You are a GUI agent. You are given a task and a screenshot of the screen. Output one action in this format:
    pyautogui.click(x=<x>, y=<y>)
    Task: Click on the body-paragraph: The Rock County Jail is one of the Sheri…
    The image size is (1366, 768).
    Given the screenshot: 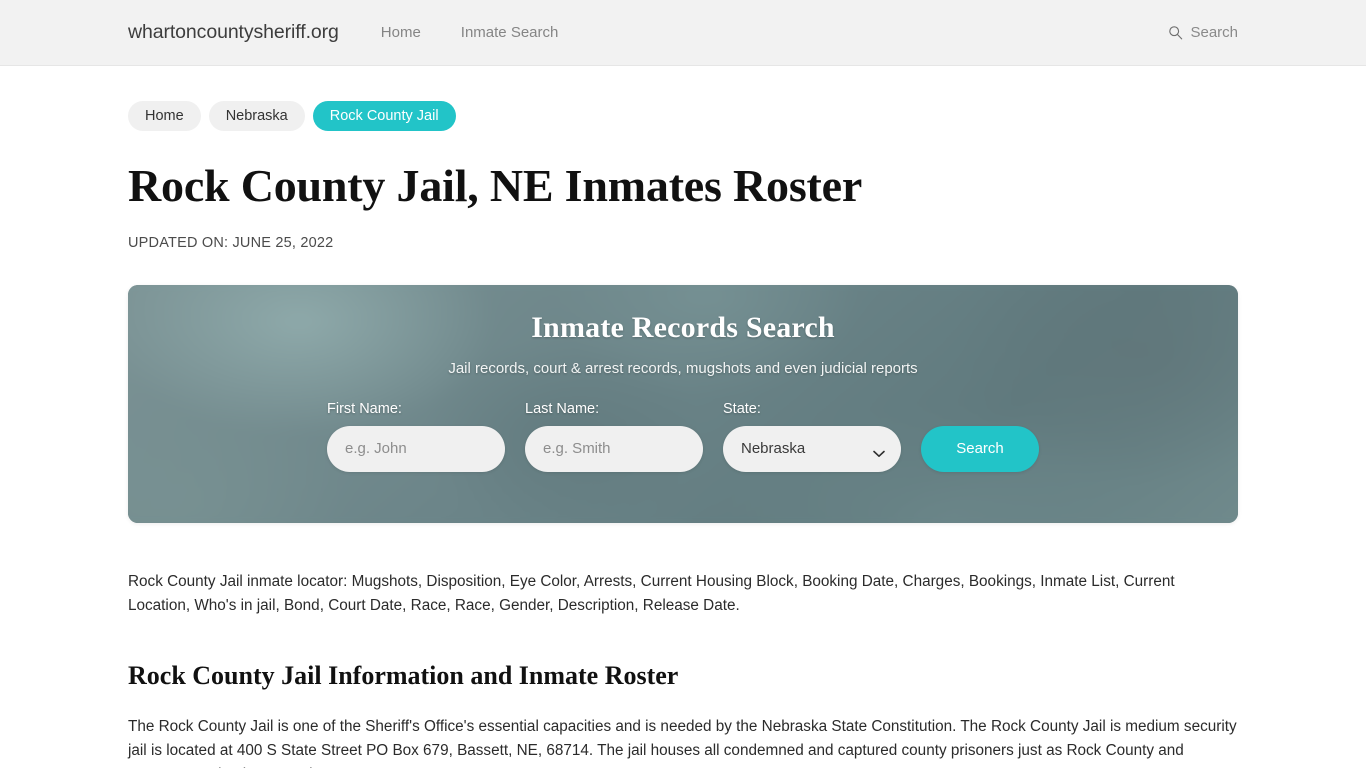 What is the action you would take?
    pyautogui.click(x=682, y=742)
    